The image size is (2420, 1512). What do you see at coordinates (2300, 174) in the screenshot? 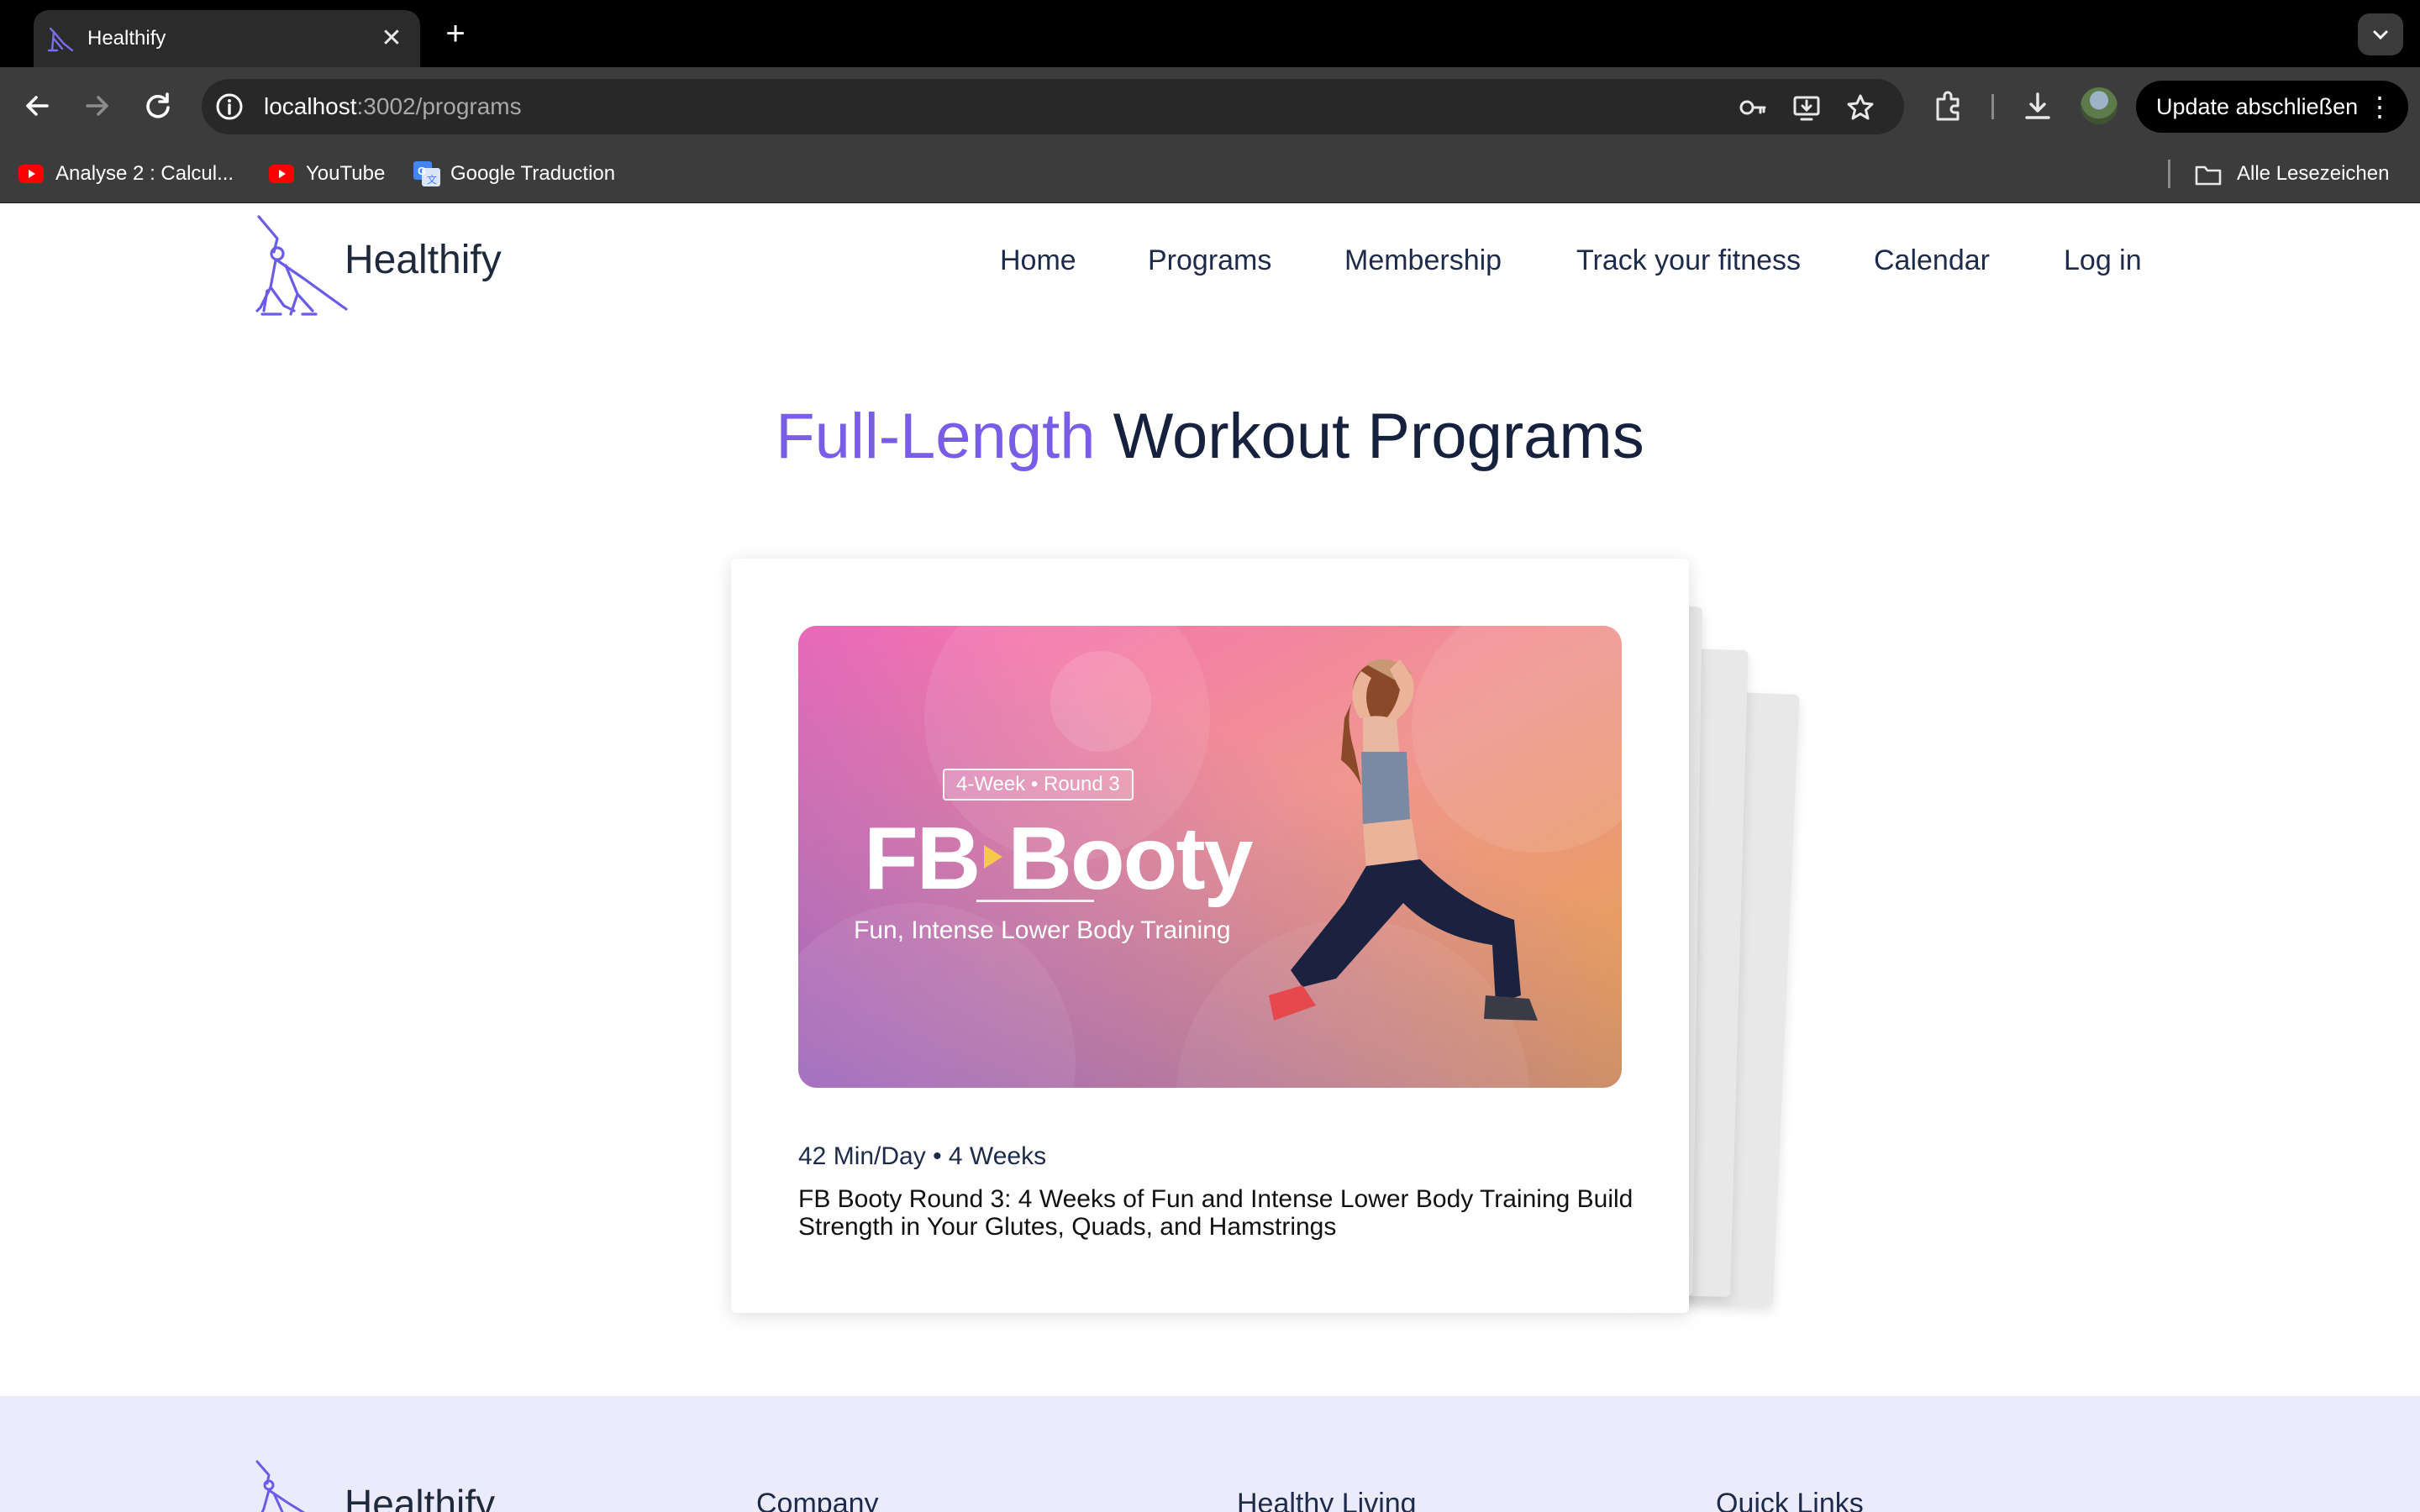
I see `all-bookmarks-button: Alle Lesezeichen` at bounding box center [2300, 174].